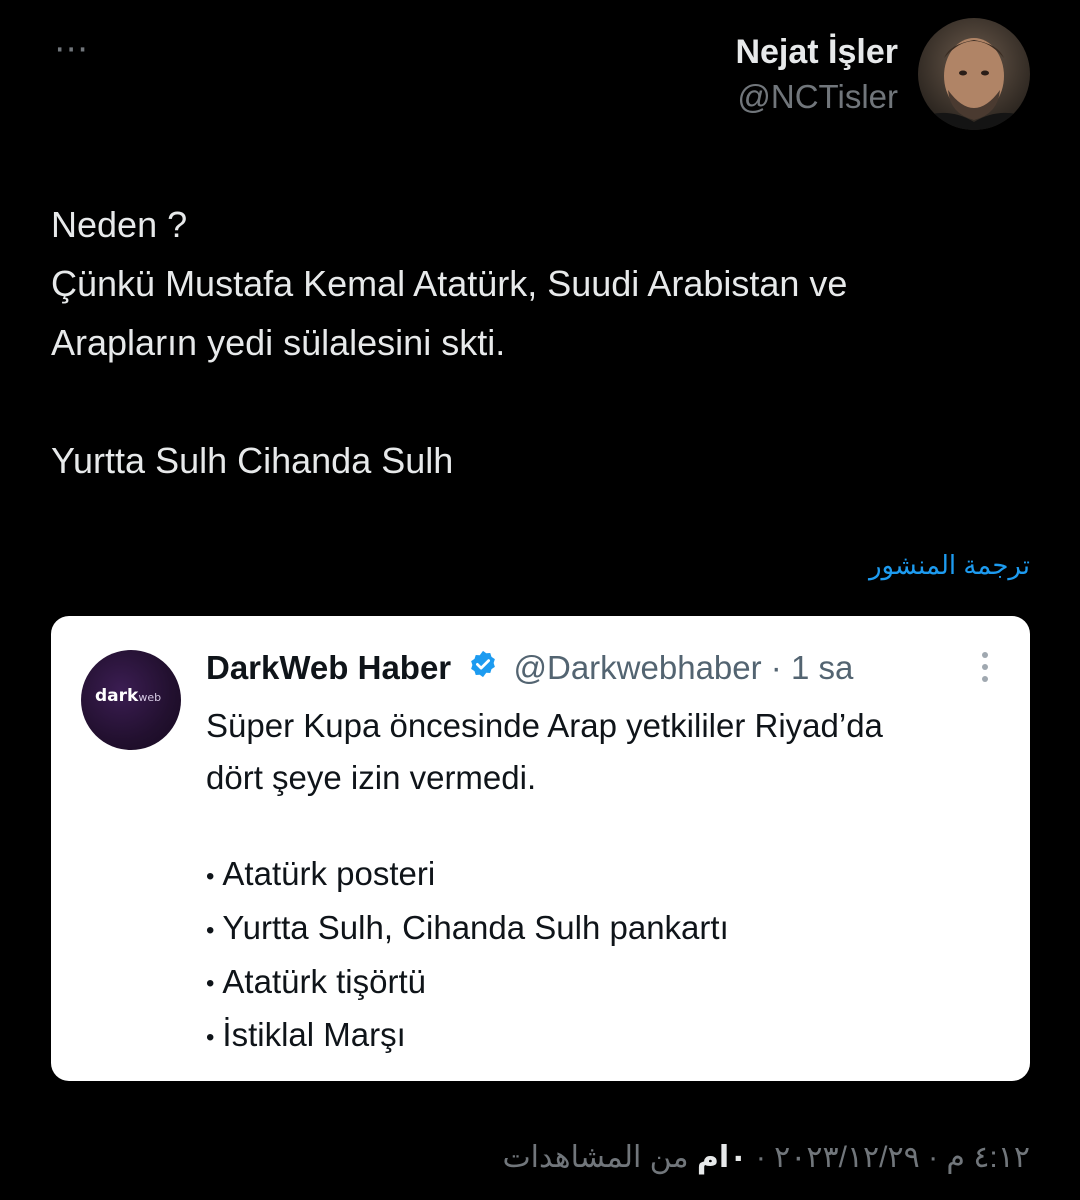  I want to click on author-block: Nejat İşler @NCTisler, so click(816, 75).